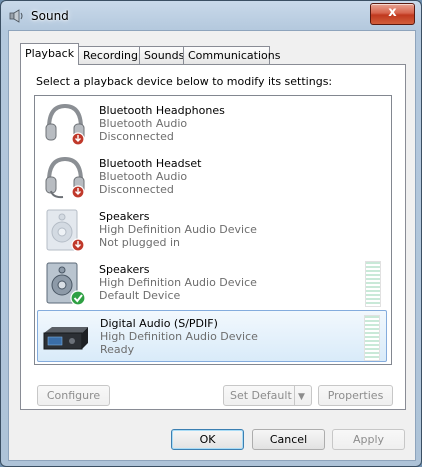 This screenshot has height=467, width=422. I want to click on tab-communications: Communications, so click(231, 55).